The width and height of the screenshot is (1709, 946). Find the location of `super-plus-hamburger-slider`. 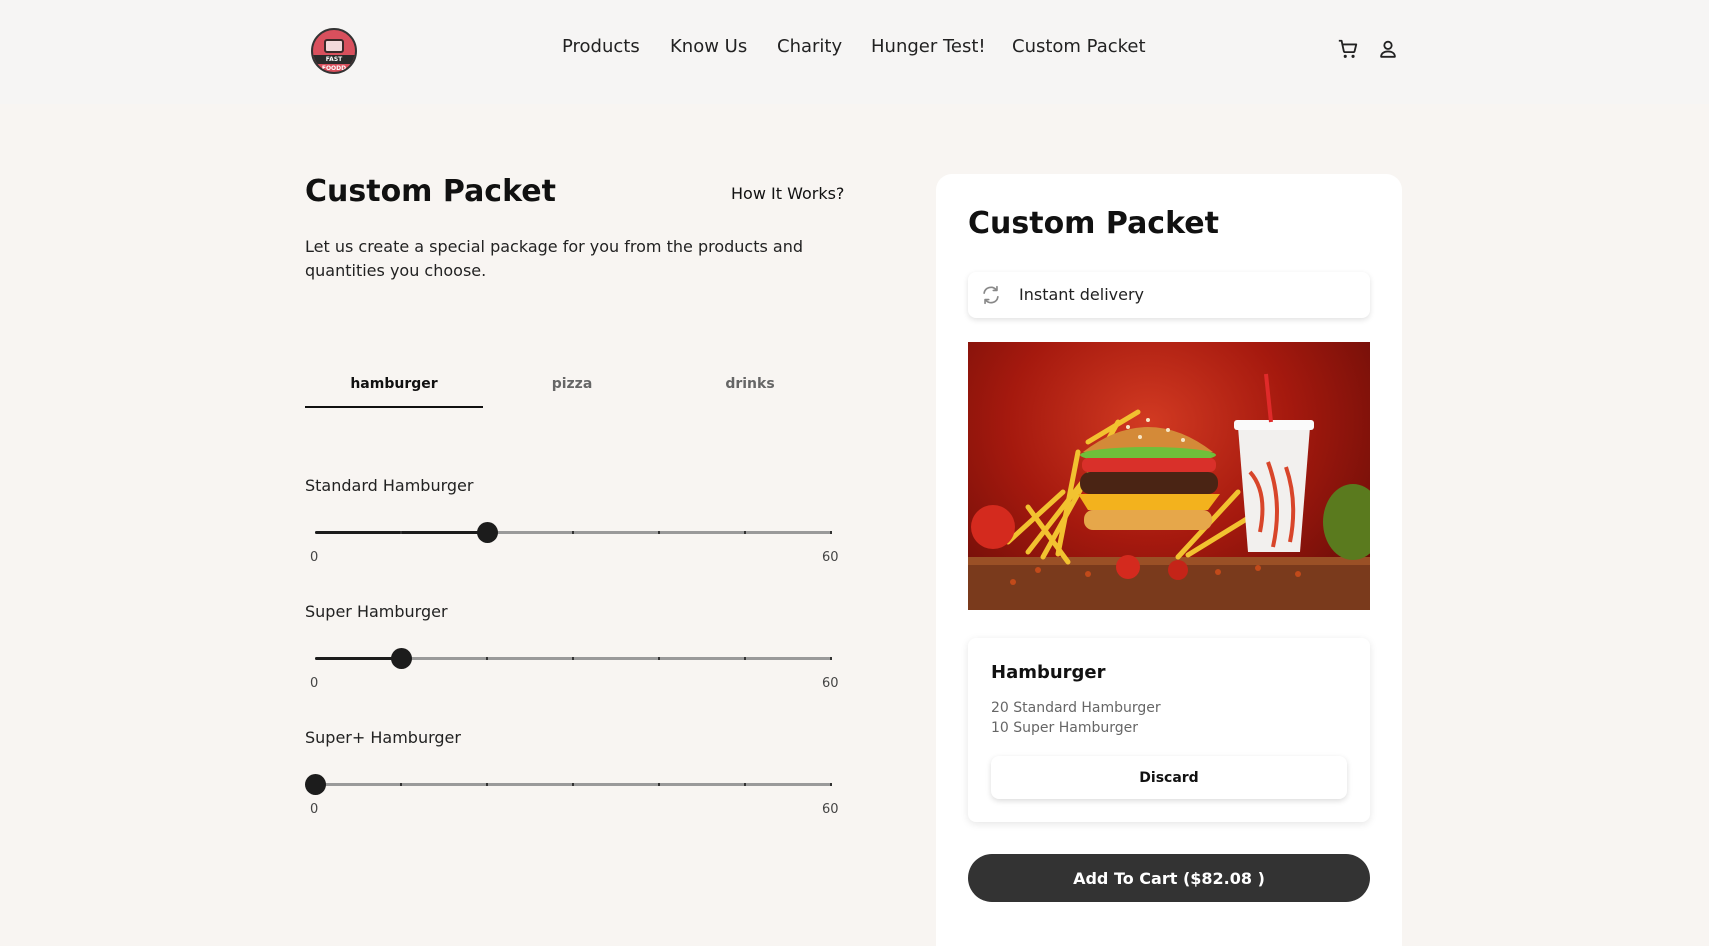

super-plus-hamburger-slider is located at coordinates (568, 784).